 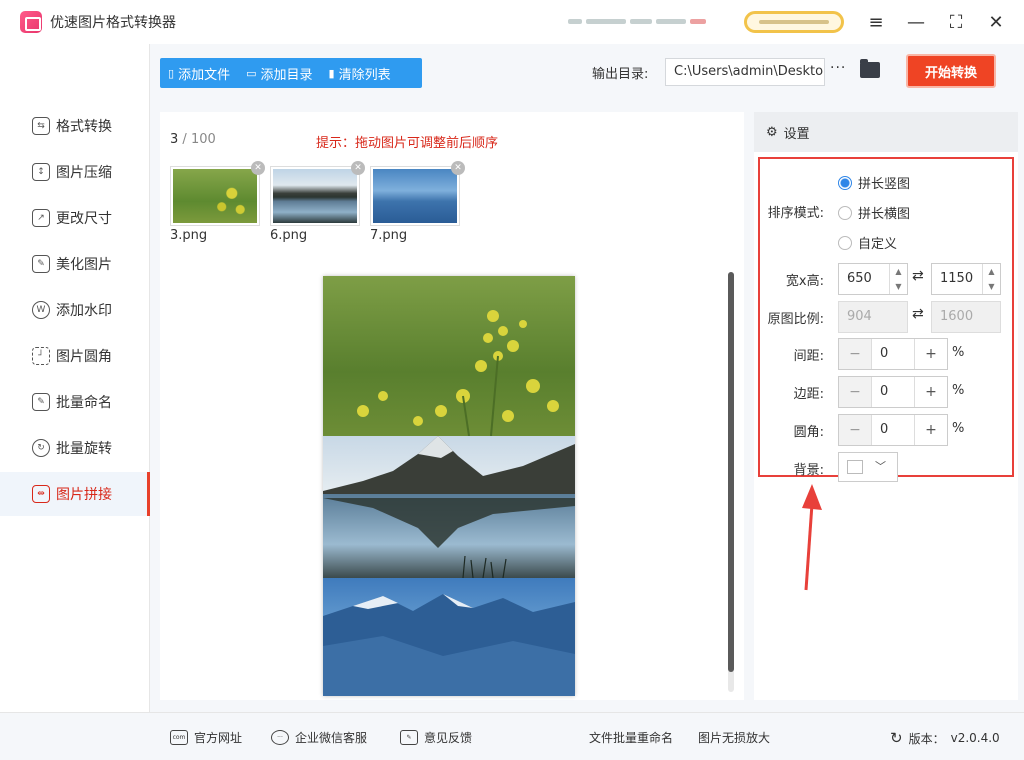 I want to click on margin-stepper: −0 +, so click(x=893, y=392).